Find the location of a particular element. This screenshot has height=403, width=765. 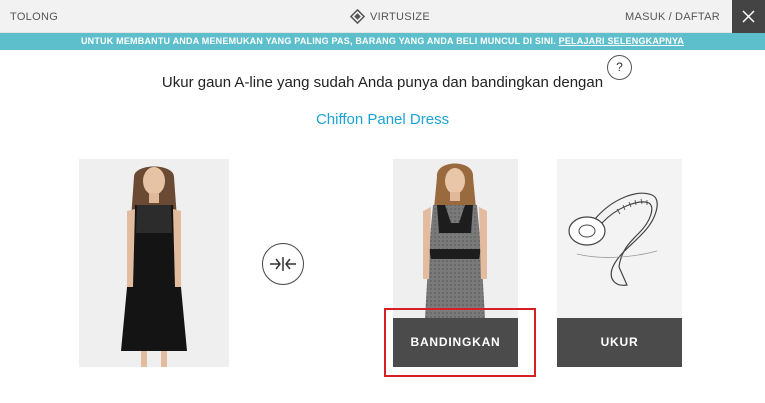

measure-illustration is located at coordinates (619, 238).